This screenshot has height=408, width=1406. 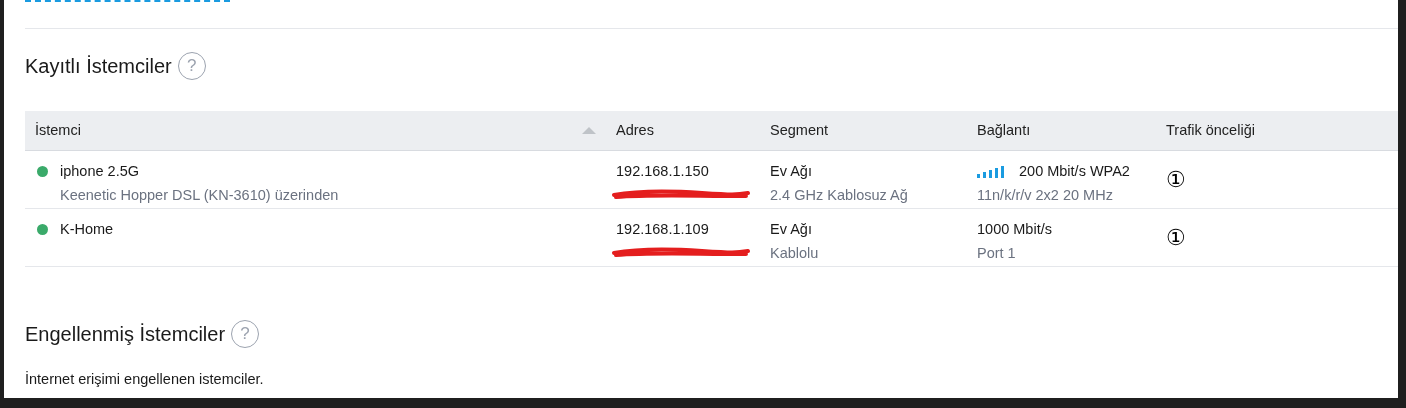 I want to click on client-detail: Keenetic Hopper DSL (KN-3610) üzerinden, so click(x=199, y=195).